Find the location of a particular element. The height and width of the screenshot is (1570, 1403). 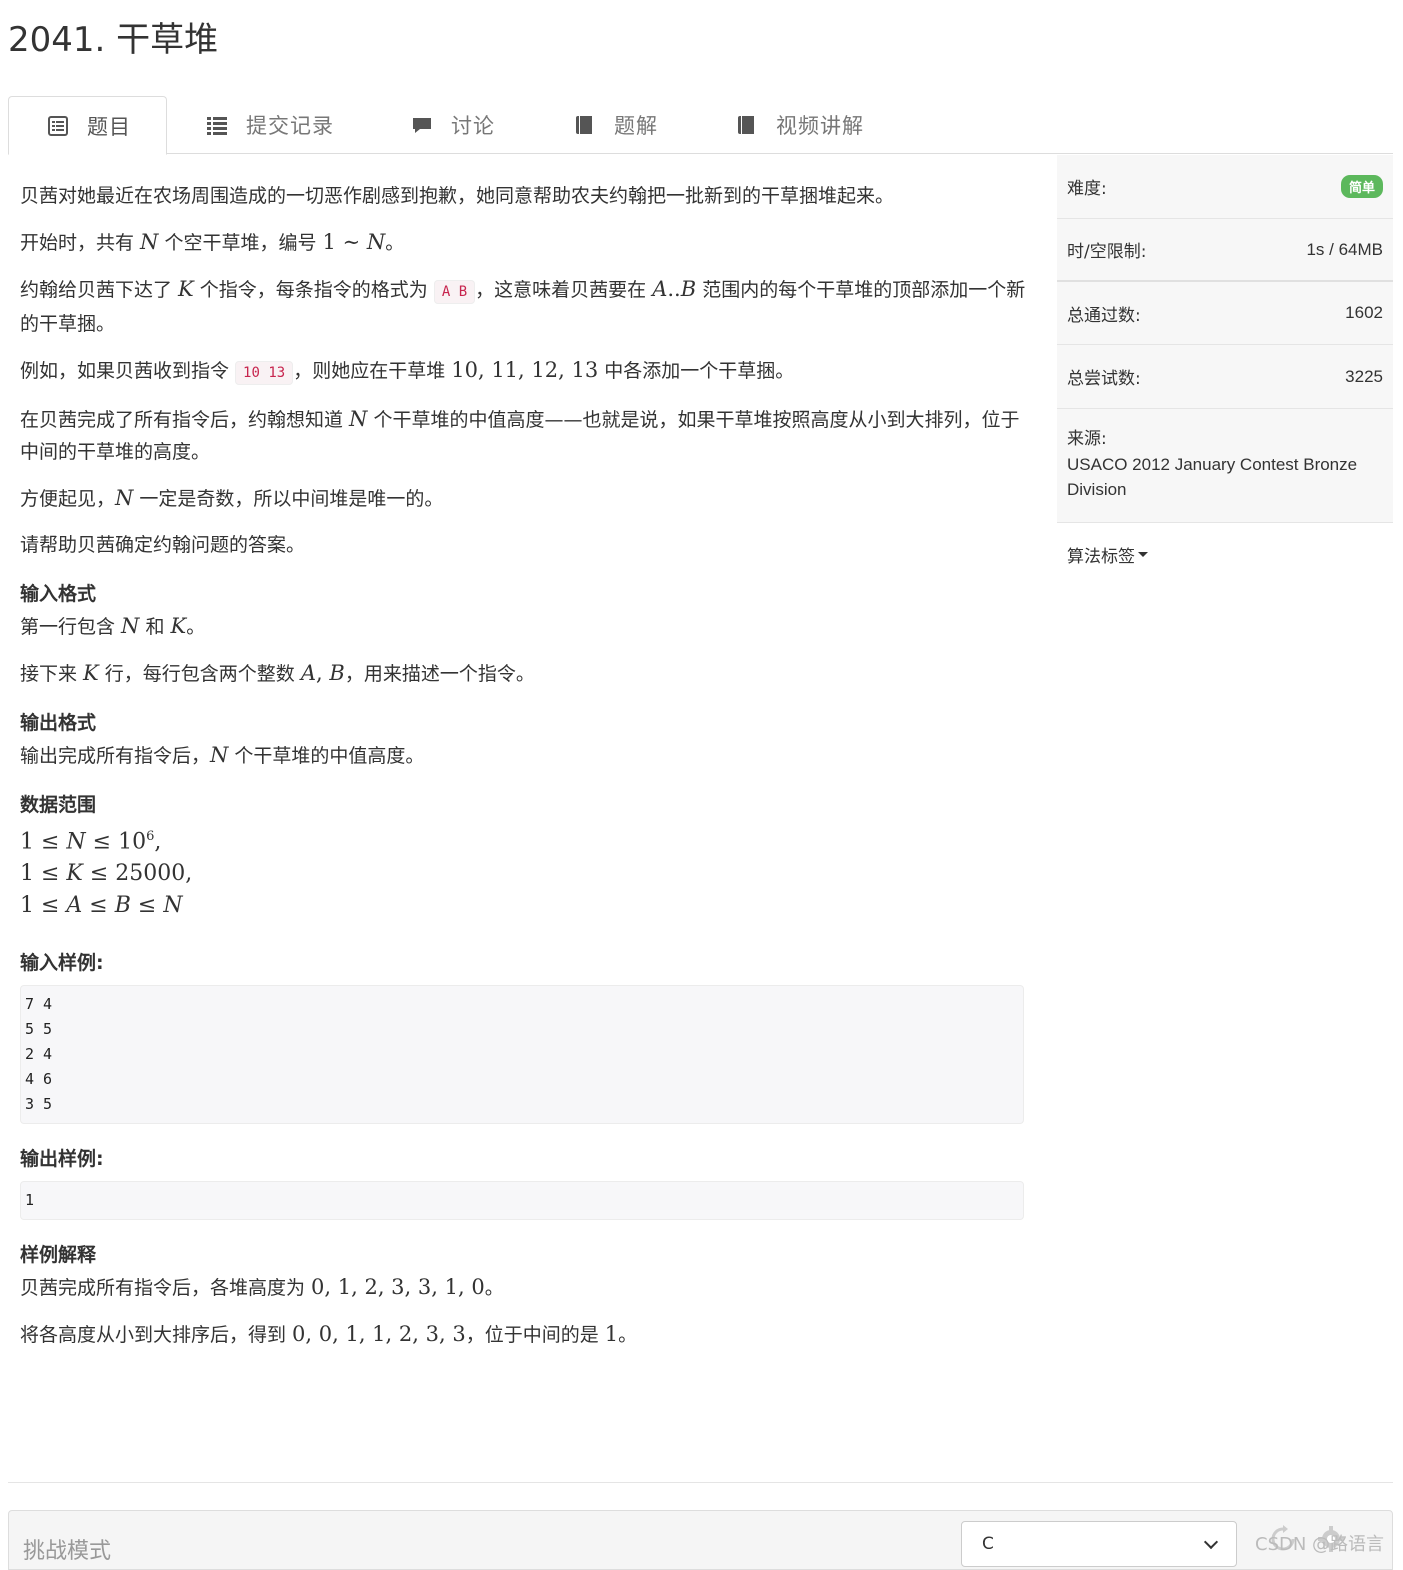

input-format-line: 第一行包含 N 和 K。 is located at coordinates (113, 626).